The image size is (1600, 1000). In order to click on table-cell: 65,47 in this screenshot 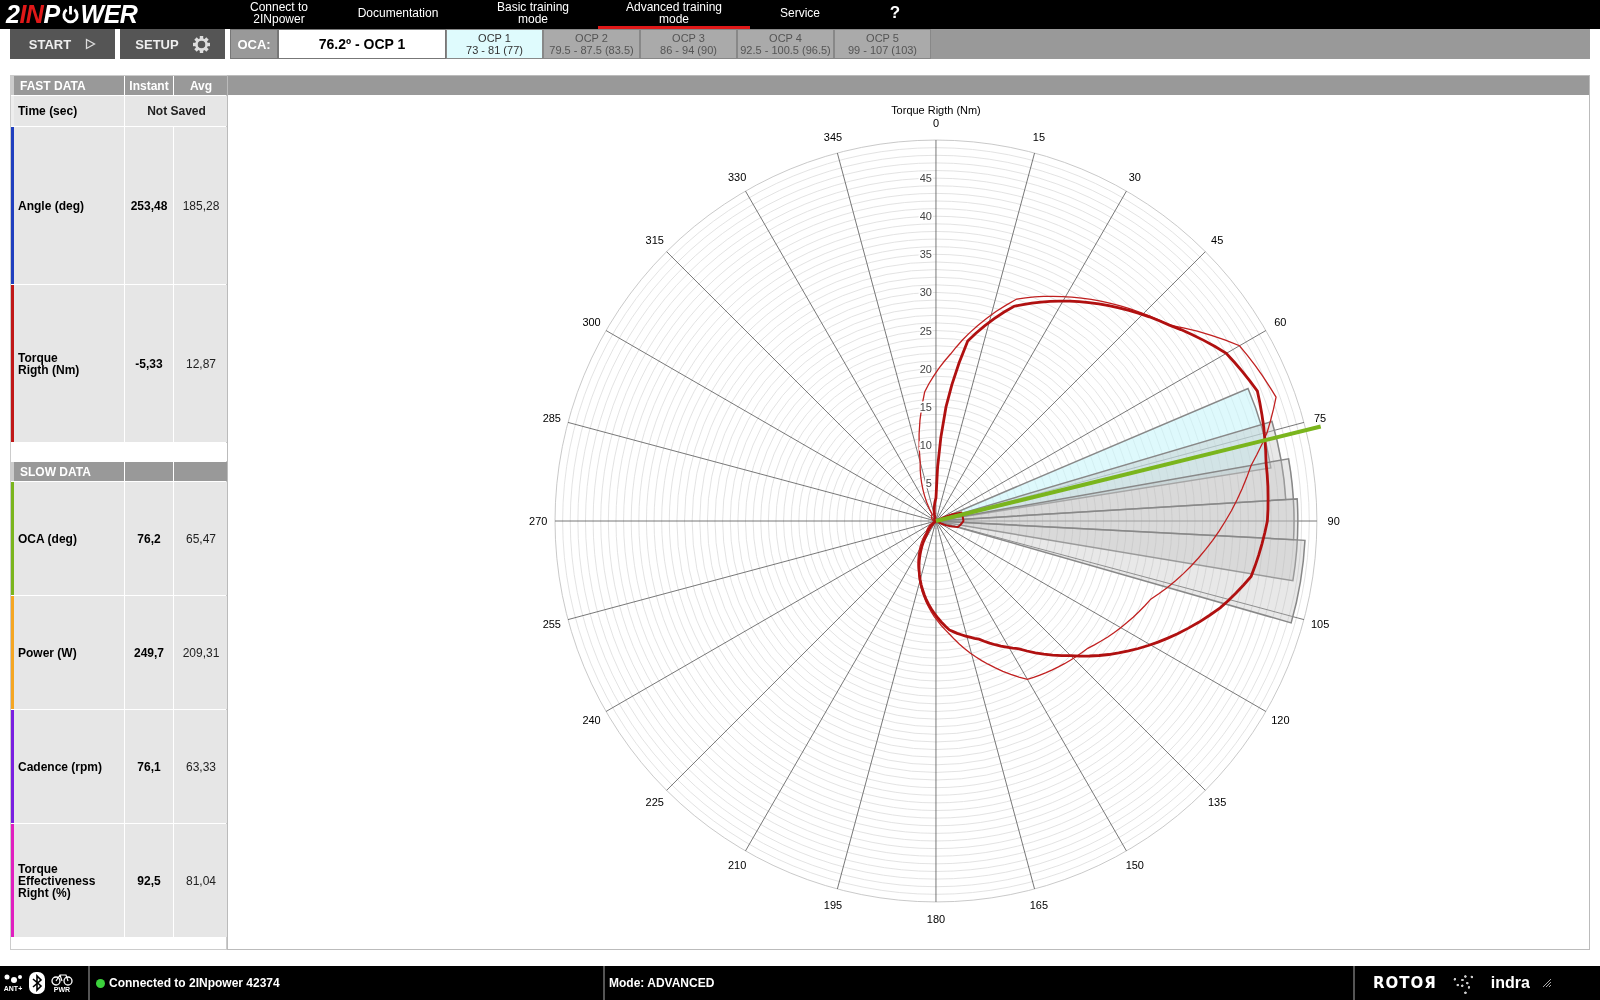, I will do `click(201, 538)`.